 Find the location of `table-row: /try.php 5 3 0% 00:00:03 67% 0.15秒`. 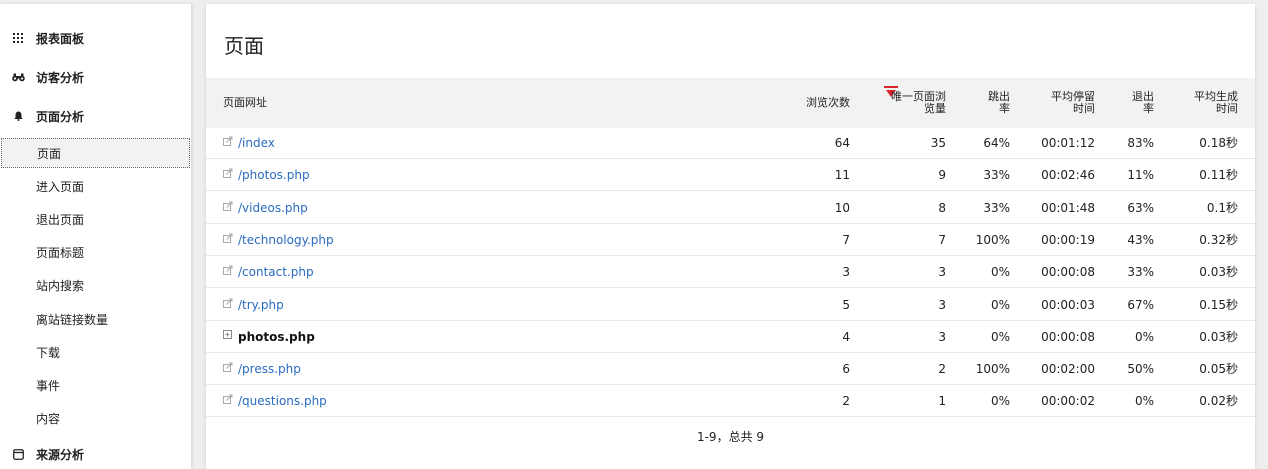

table-row: /try.php 5 3 0% 00:00:03 67% 0.15秒 is located at coordinates (730, 305).